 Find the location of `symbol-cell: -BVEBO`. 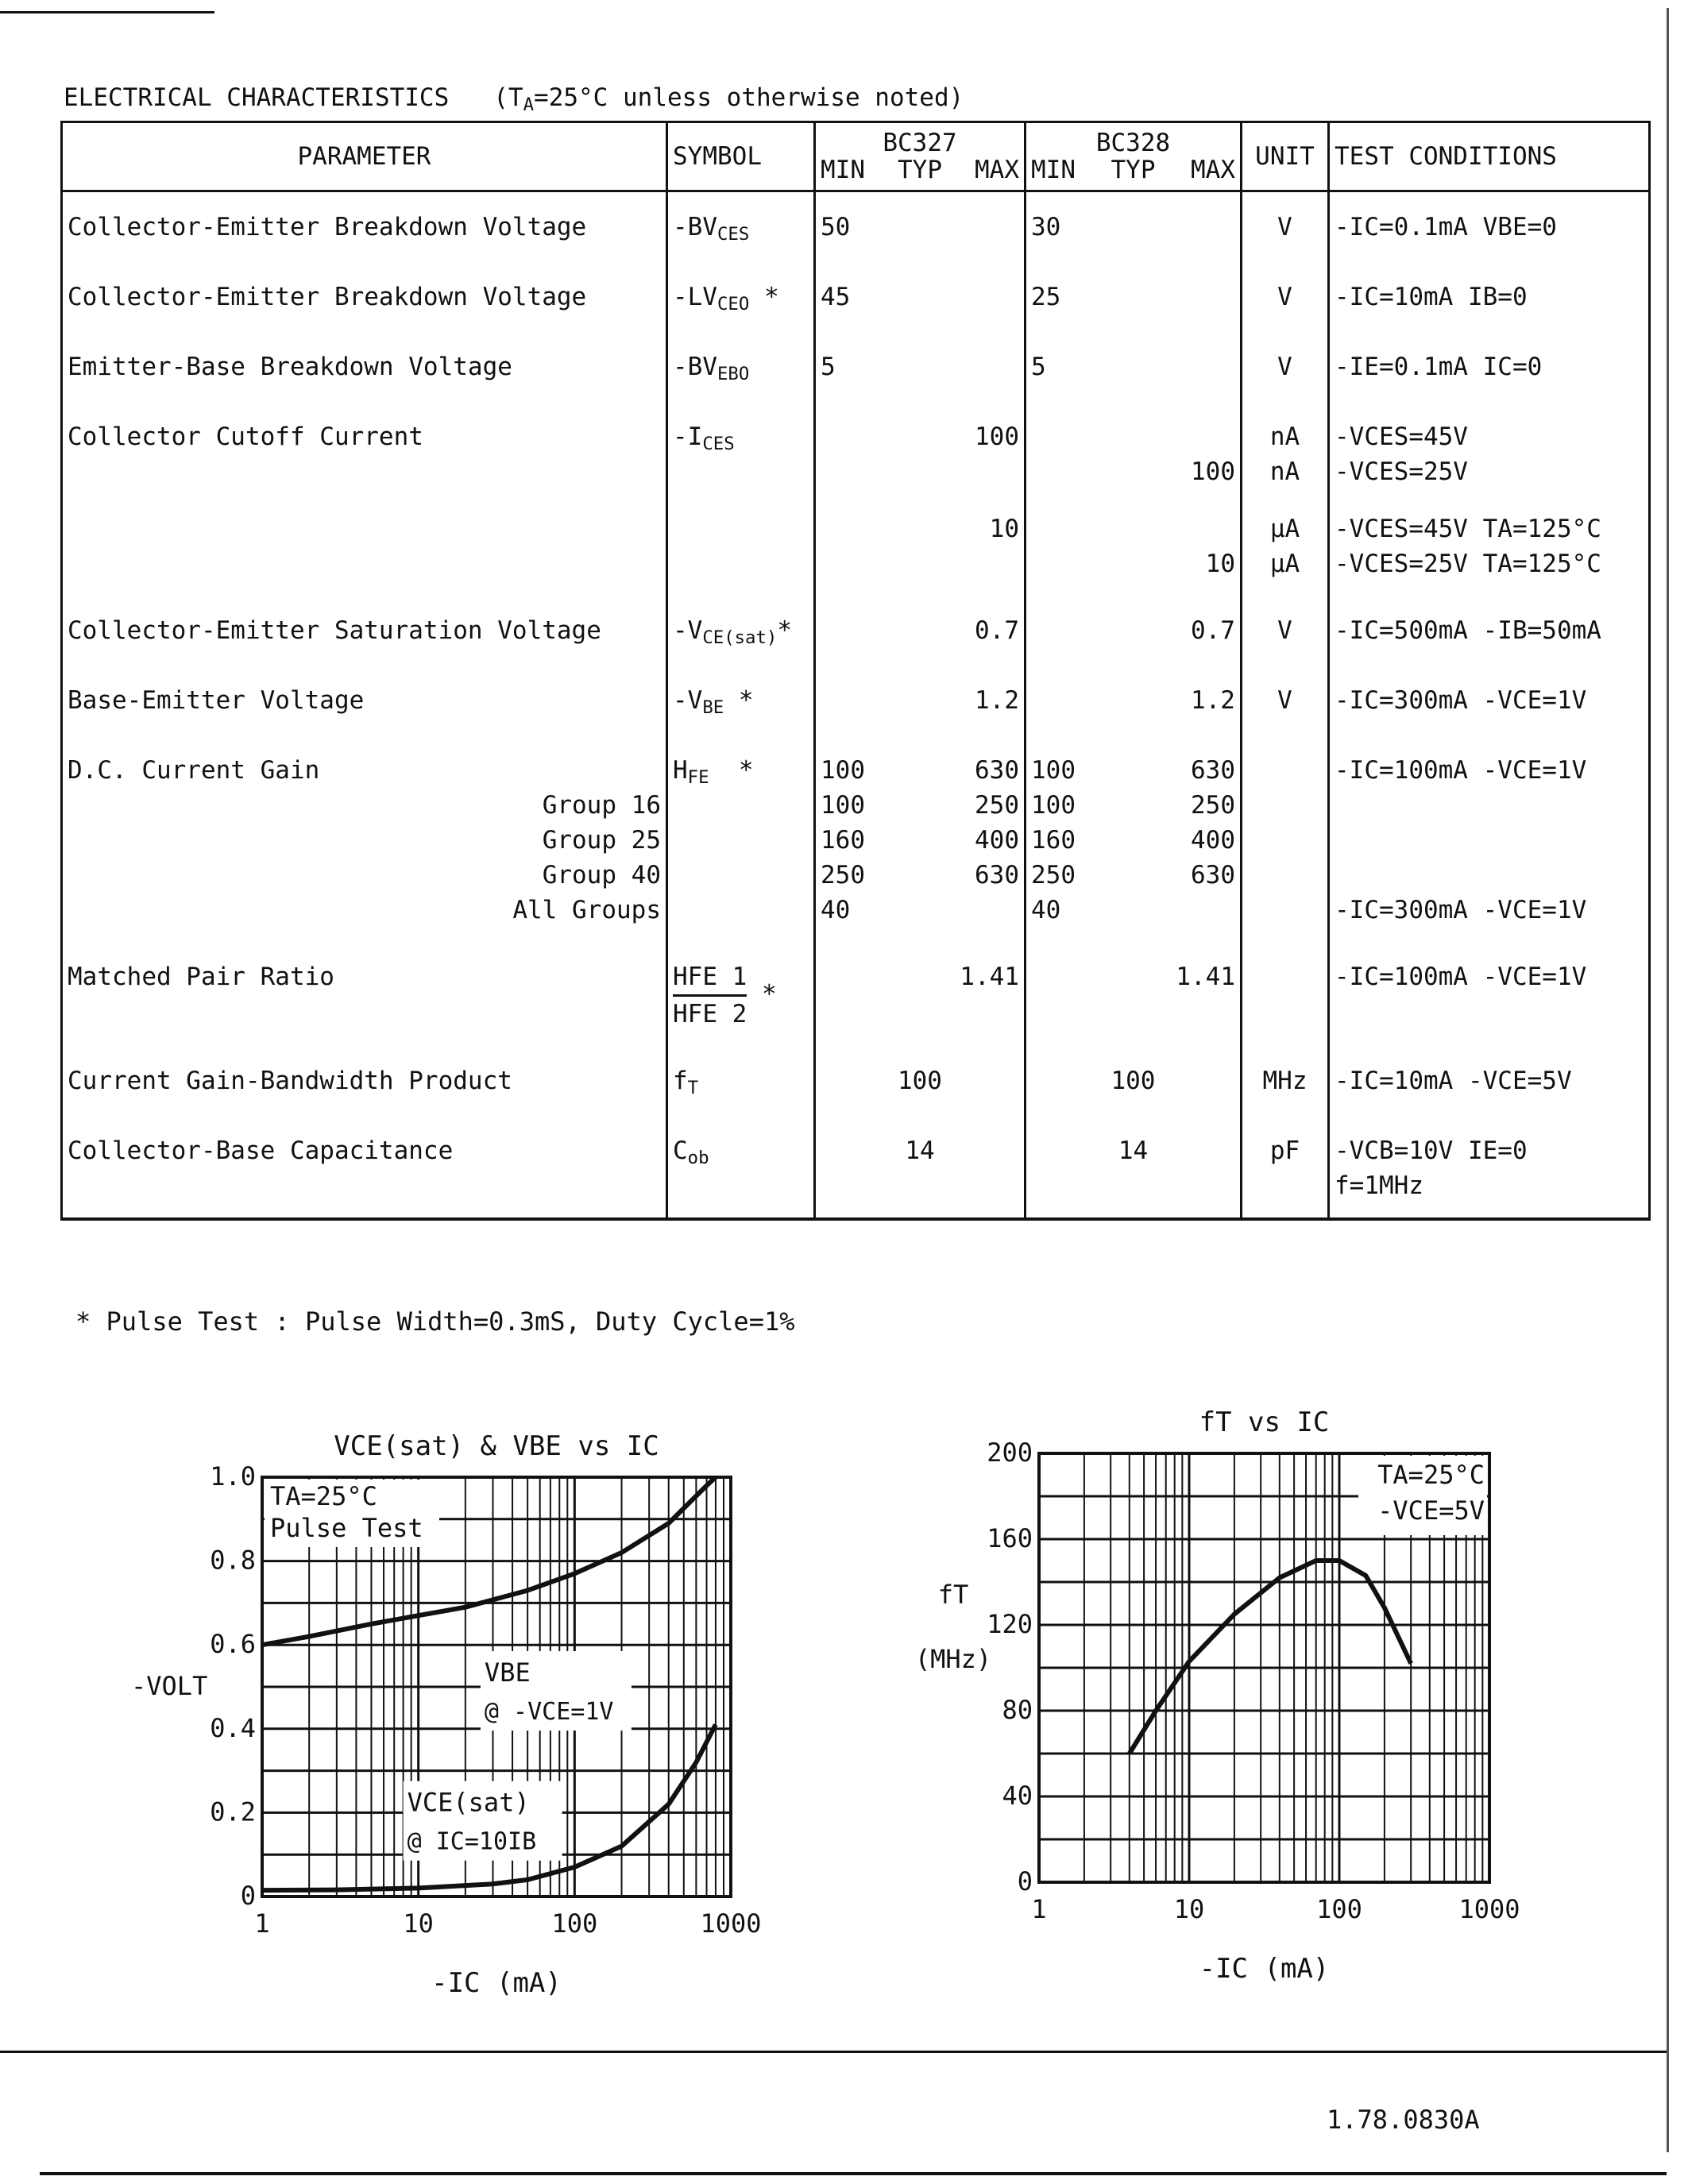

symbol-cell: -BVEBO is located at coordinates (741, 367).